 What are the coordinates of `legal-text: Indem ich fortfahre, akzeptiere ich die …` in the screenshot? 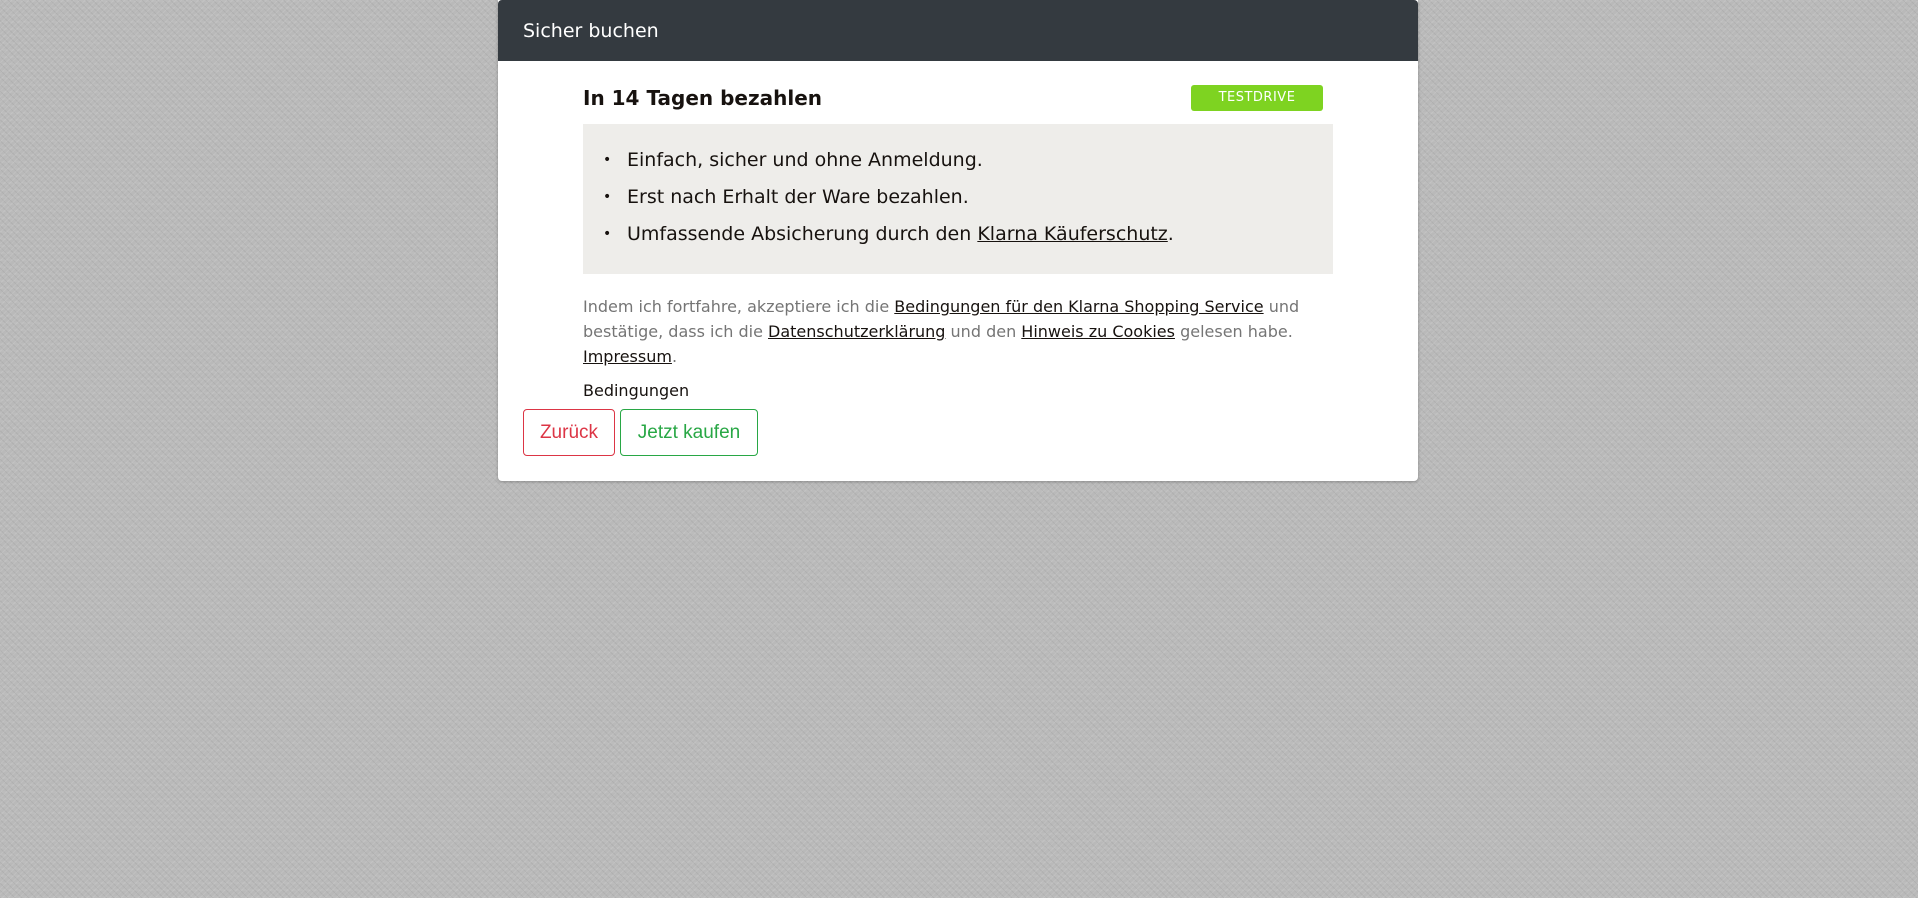 It's located at (941, 331).